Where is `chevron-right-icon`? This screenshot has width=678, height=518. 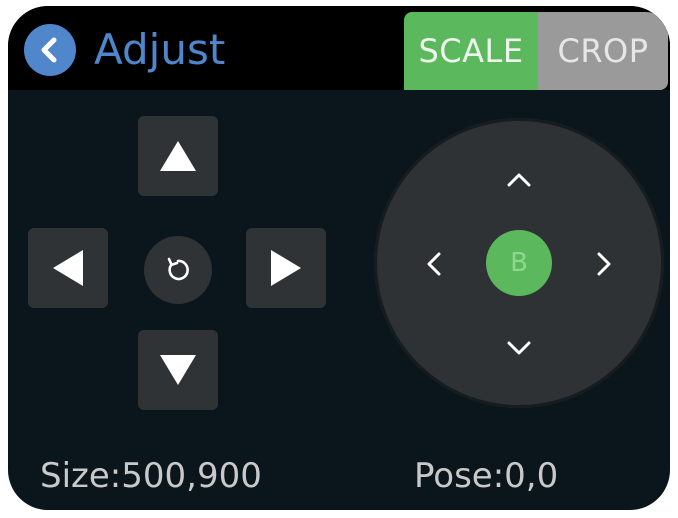
chevron-right-icon is located at coordinates (604, 264).